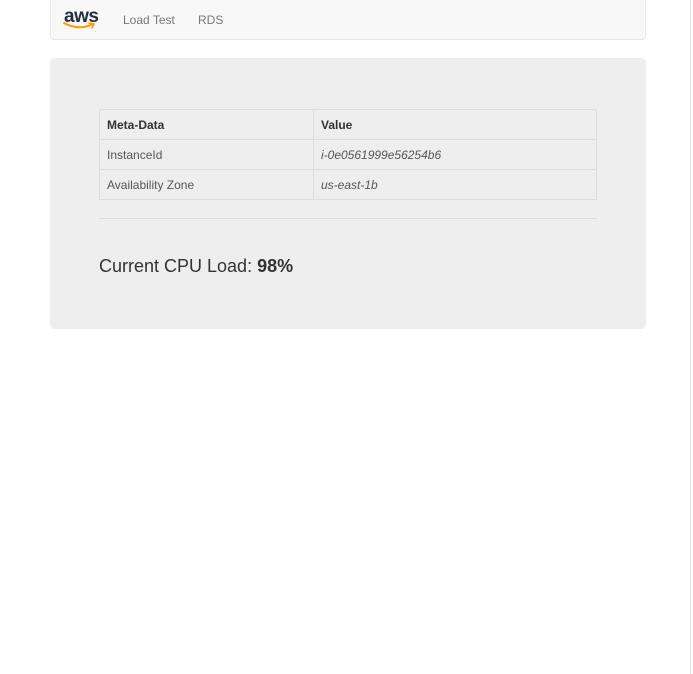 This screenshot has height=674, width=693. Describe the element at coordinates (275, 266) in the screenshot. I see `cpu-load-value: 98%` at that location.